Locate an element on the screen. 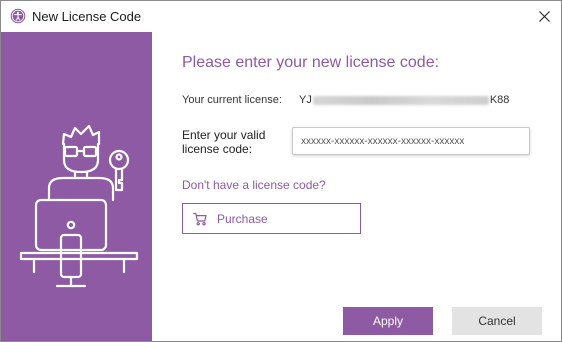 Image resolution: width=562 pixels, height=342 pixels. cancel-button: Cancel is located at coordinates (497, 321).